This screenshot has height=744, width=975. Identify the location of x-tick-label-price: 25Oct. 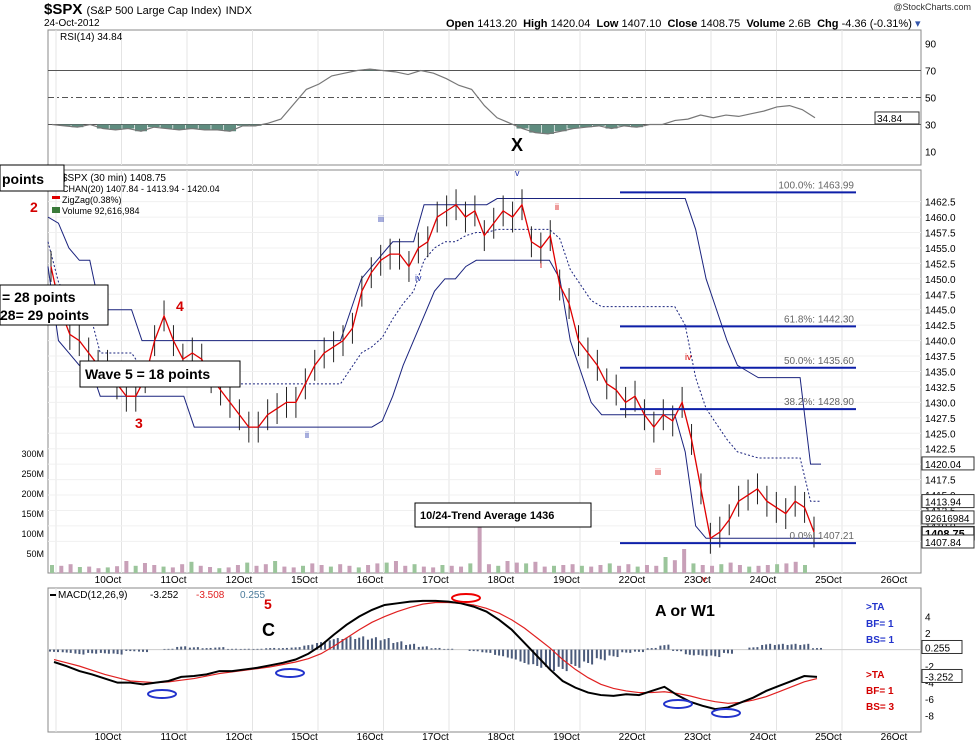
(828, 580).